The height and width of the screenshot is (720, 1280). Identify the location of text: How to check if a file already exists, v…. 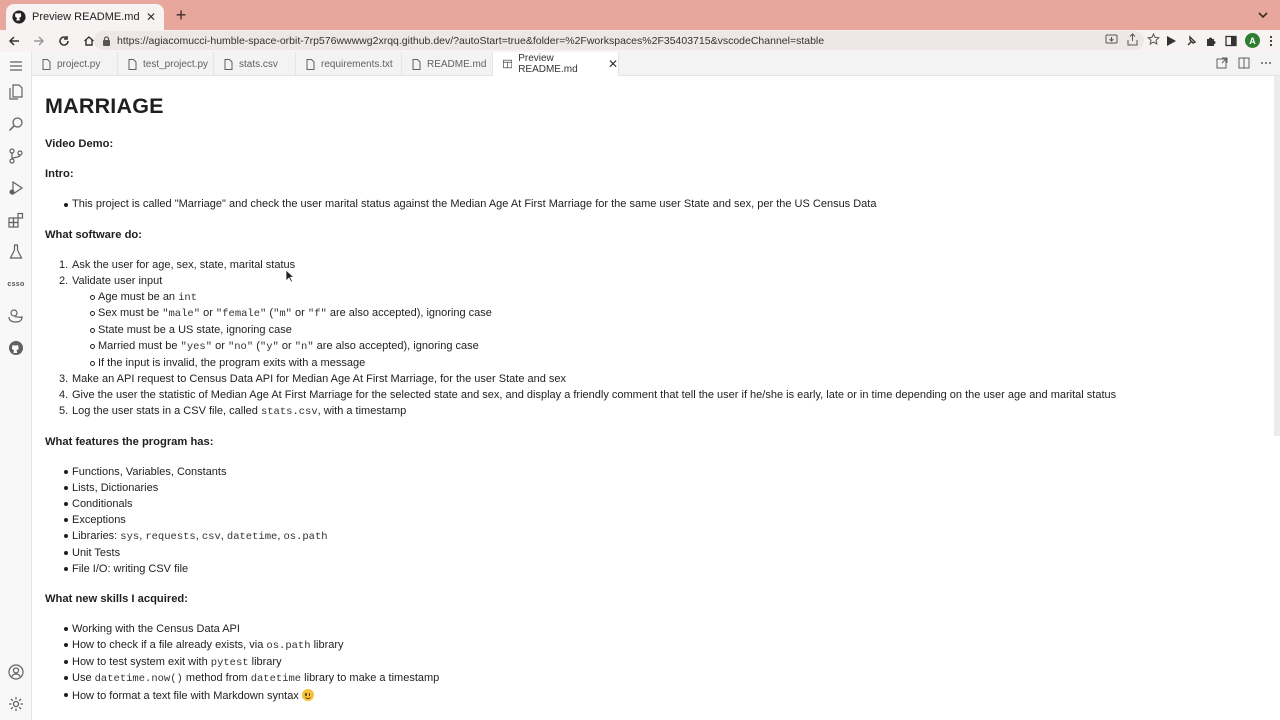
(169, 645).